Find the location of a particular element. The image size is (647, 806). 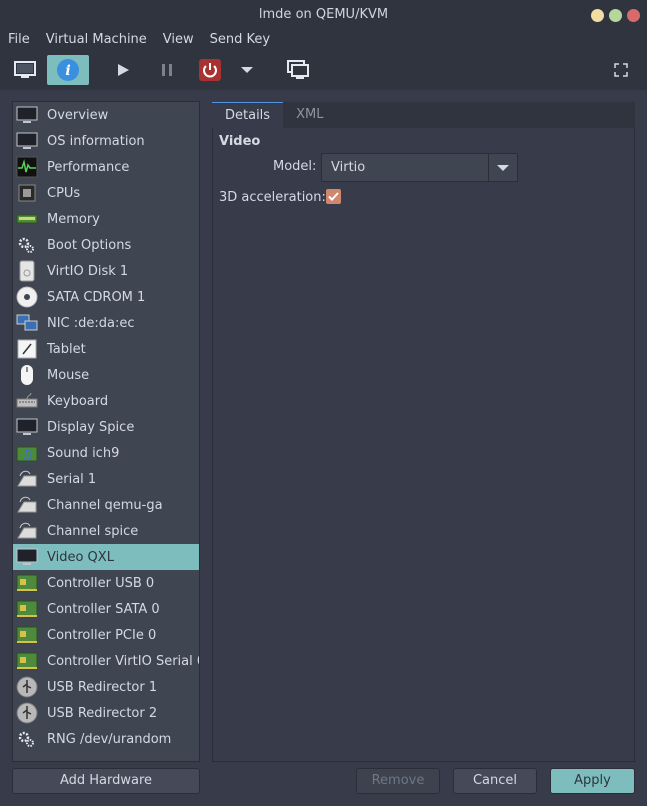

cdrom-icon is located at coordinates (27, 297).